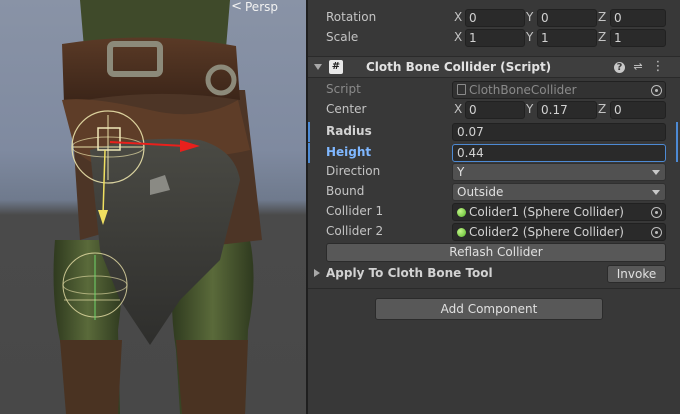  What do you see at coordinates (559, 132) in the screenshot?
I see `radius-field: 0.07` at bounding box center [559, 132].